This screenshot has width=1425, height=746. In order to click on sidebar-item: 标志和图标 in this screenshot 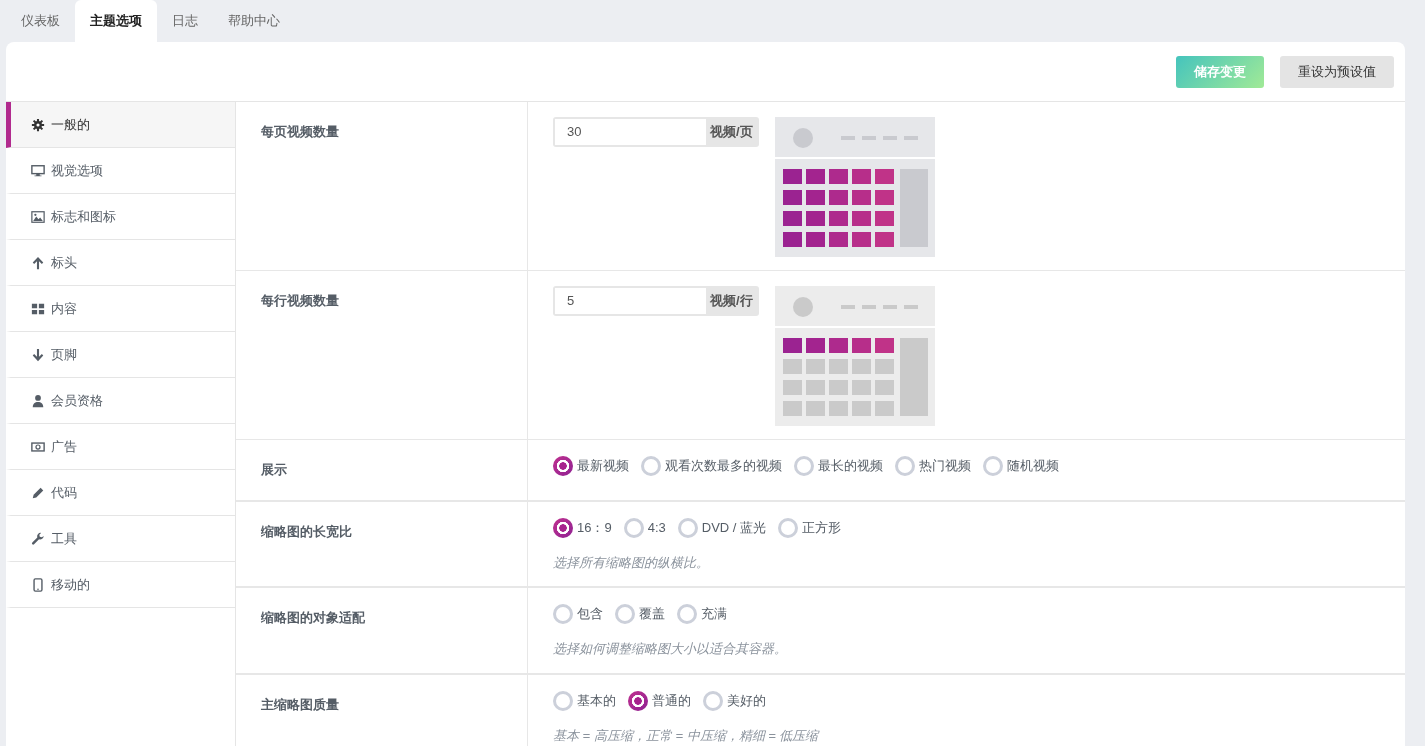, I will do `click(120, 217)`.